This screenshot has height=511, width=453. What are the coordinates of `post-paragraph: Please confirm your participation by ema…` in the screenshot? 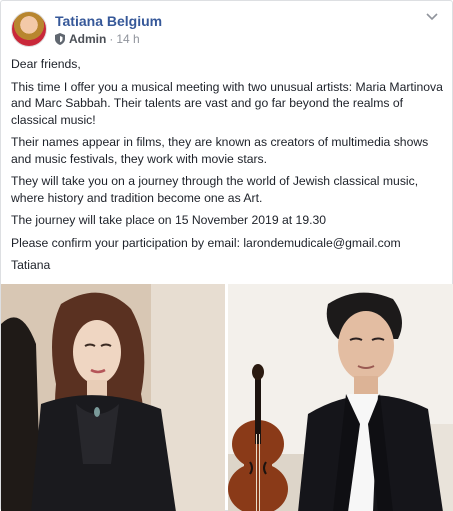 It's located at (206, 242).